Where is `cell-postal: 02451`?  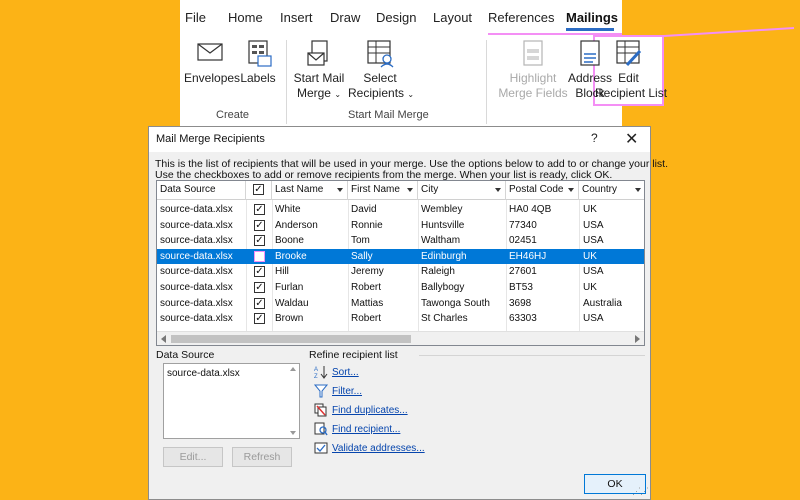 cell-postal: 02451 is located at coordinates (523, 241).